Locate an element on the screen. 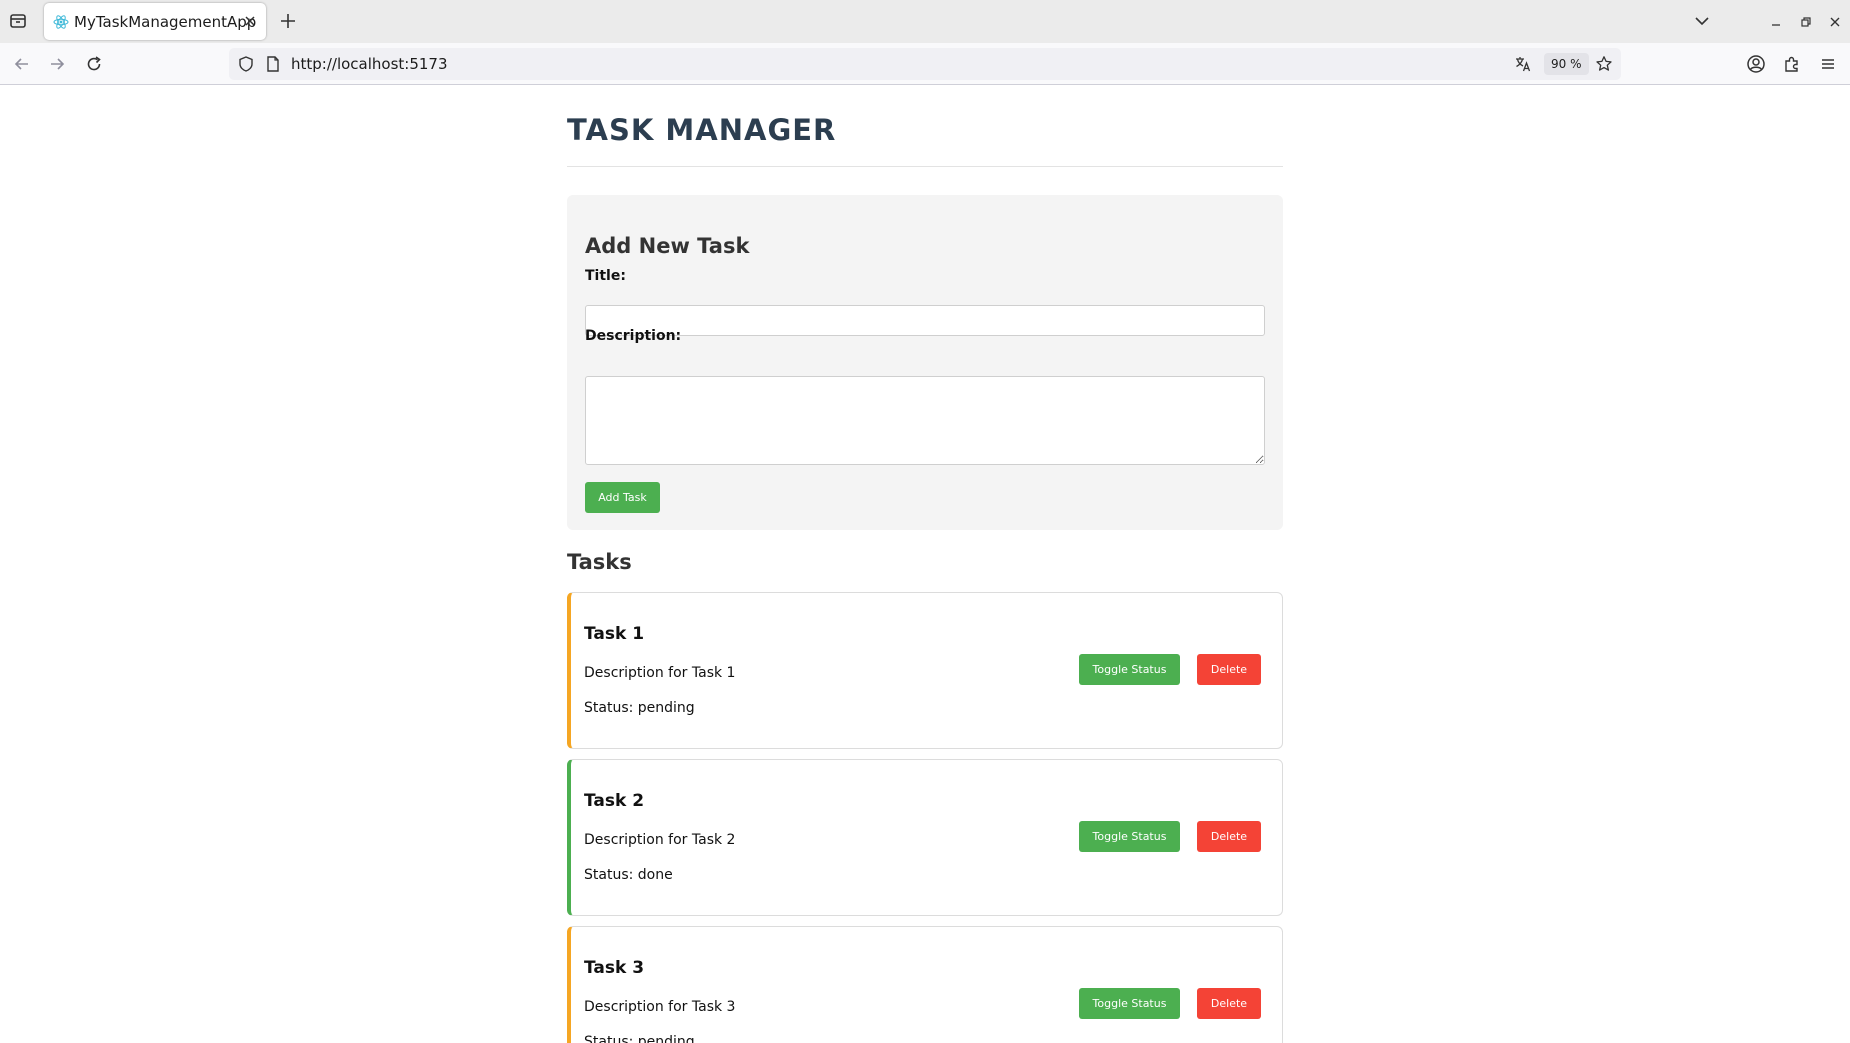  address-bar: http://localhost:5173 90 % is located at coordinates (925, 64).